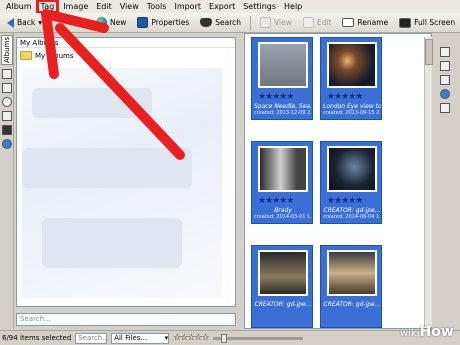  Describe the element at coordinates (447, 181) in the screenshot. I see `right-sidebar` at that location.